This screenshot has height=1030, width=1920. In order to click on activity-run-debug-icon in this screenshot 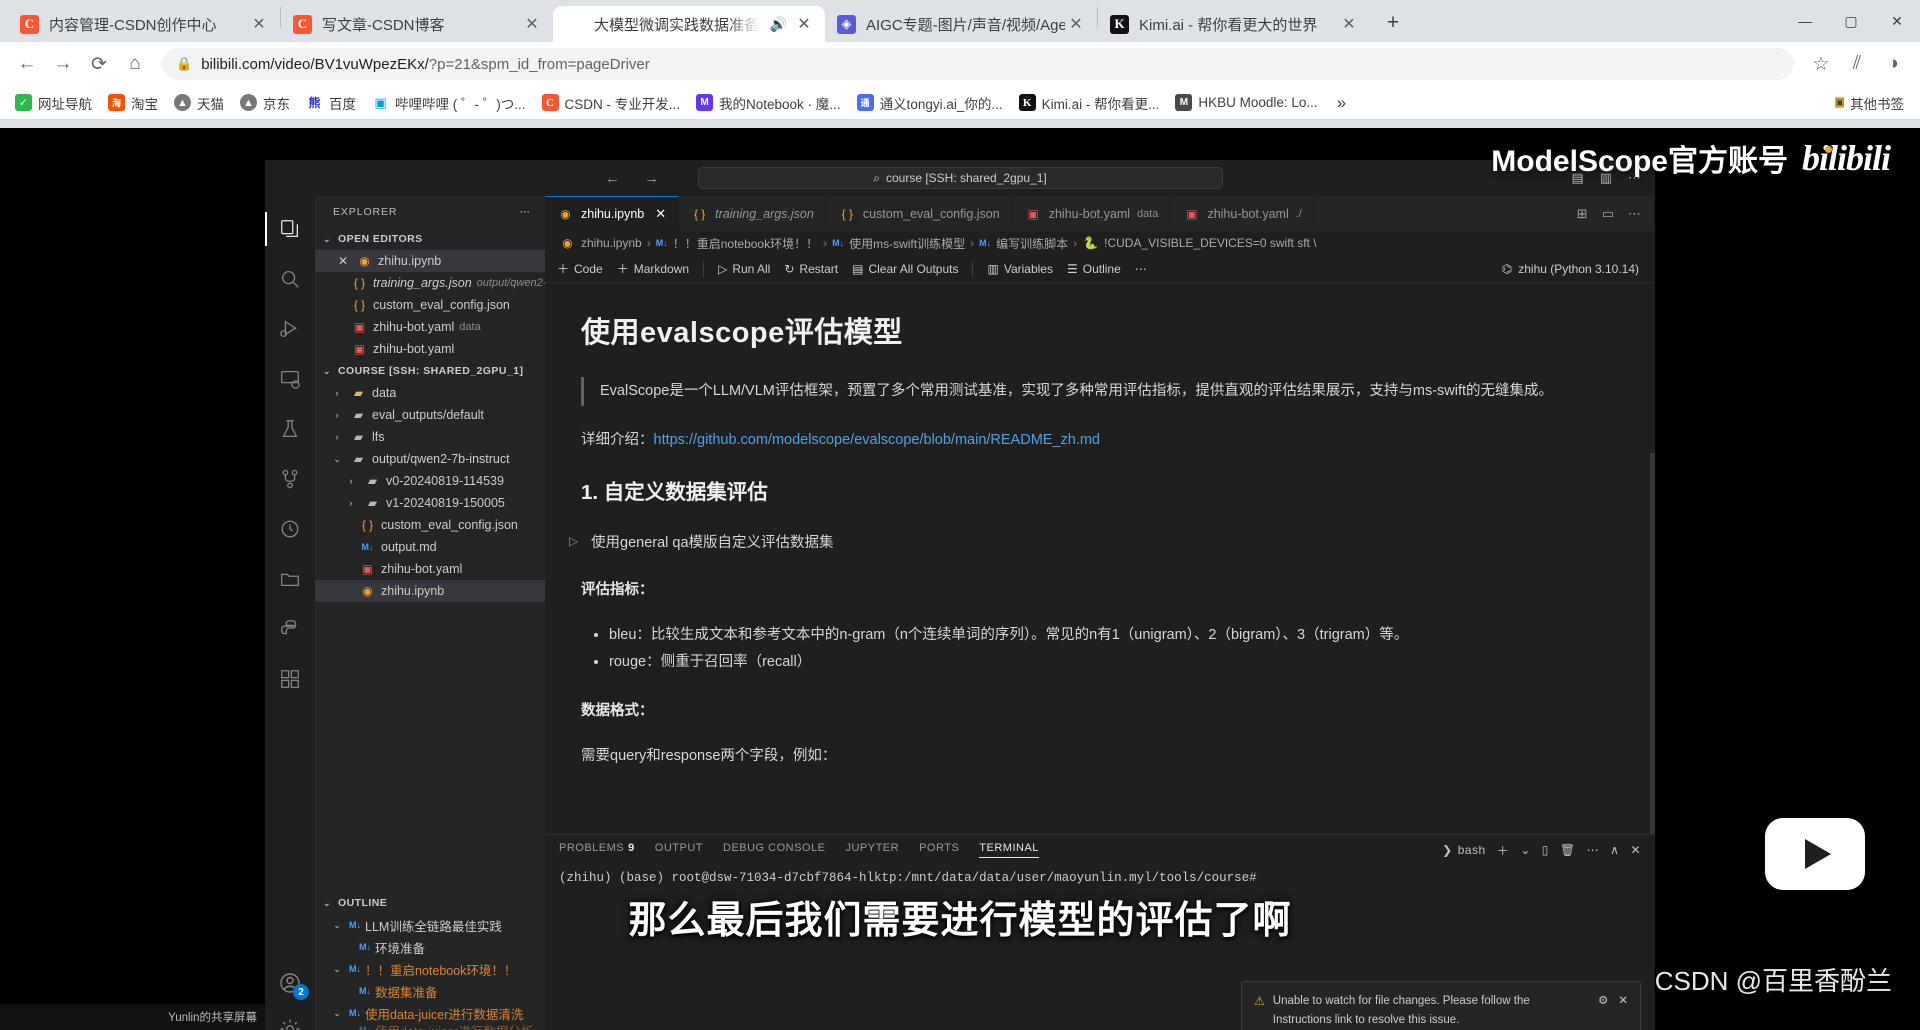, I will do `click(290, 329)`.